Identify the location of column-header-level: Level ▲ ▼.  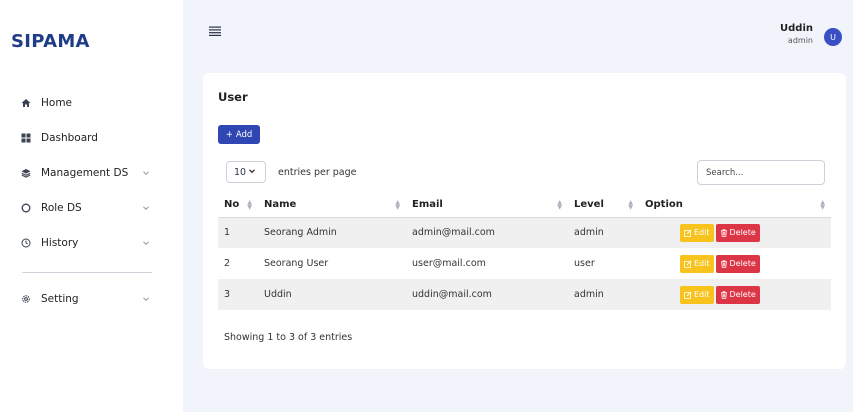
(603, 205).